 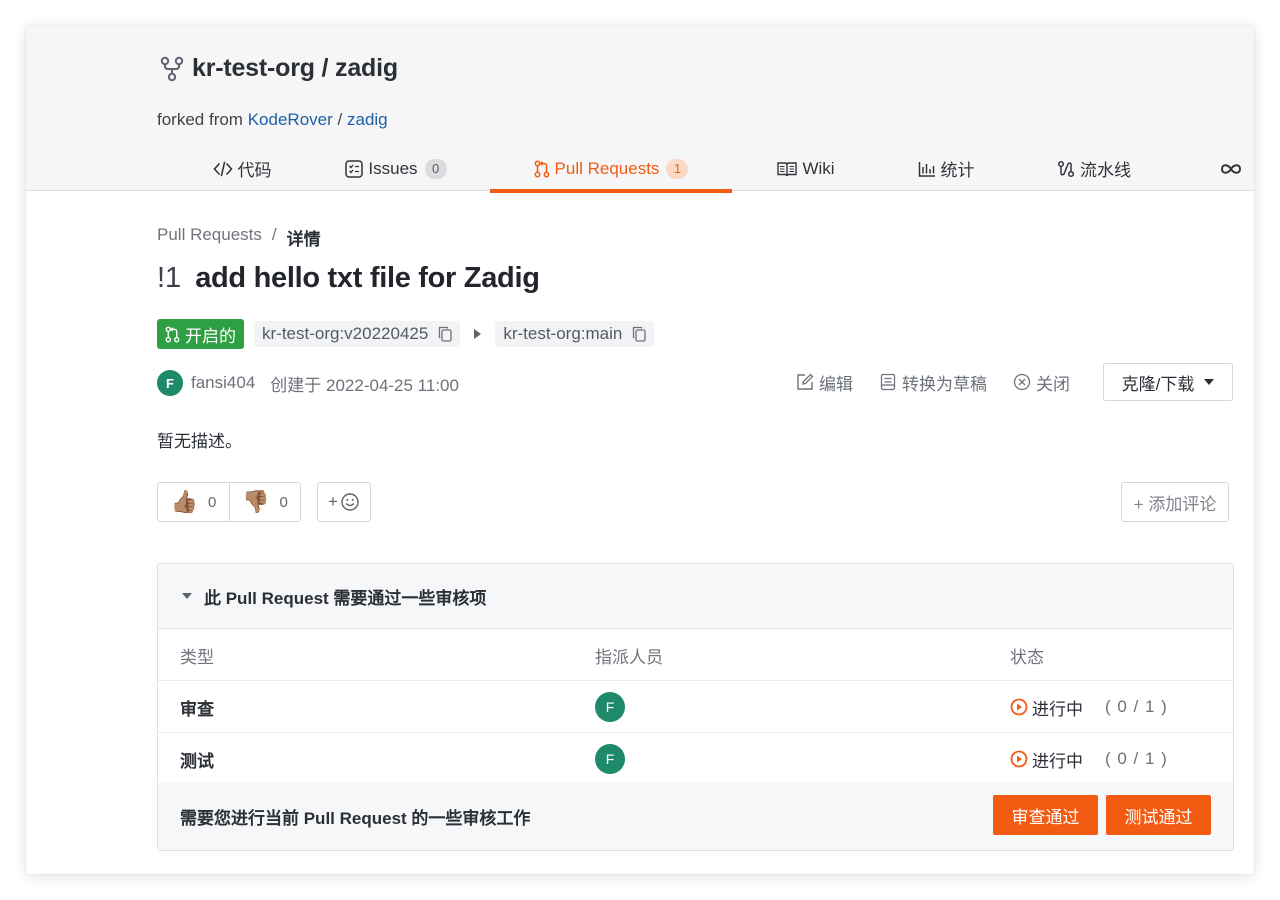 I want to click on pull-requests-count-badge: 1, so click(x=677, y=168).